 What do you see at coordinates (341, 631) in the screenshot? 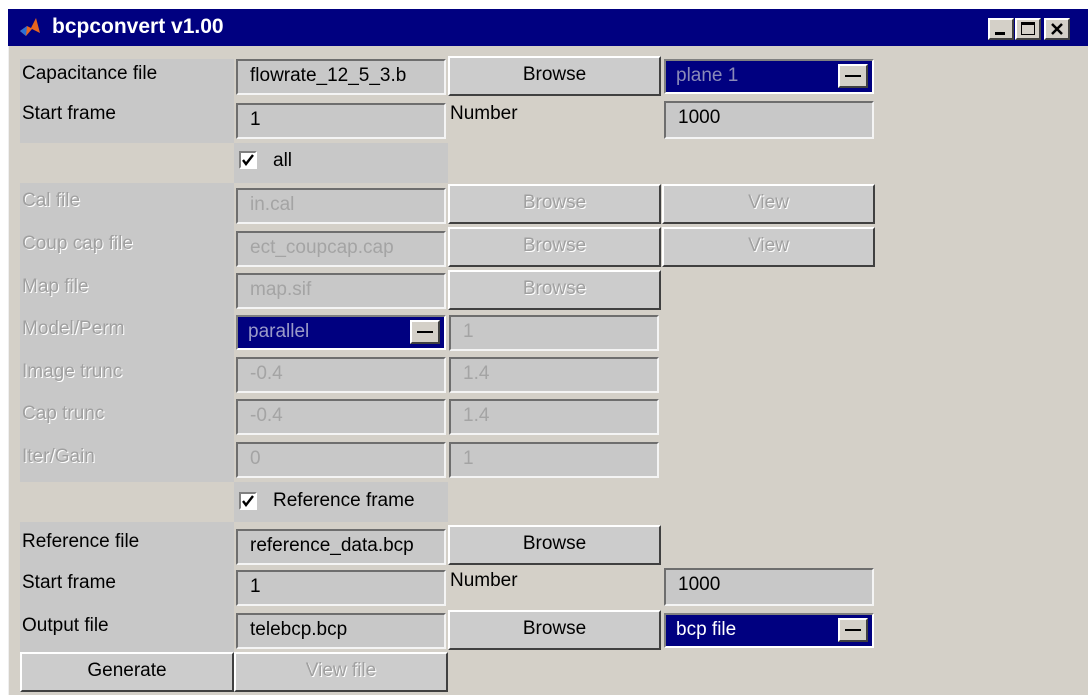
I see `output-file-input: telebcp.bcp` at bounding box center [341, 631].